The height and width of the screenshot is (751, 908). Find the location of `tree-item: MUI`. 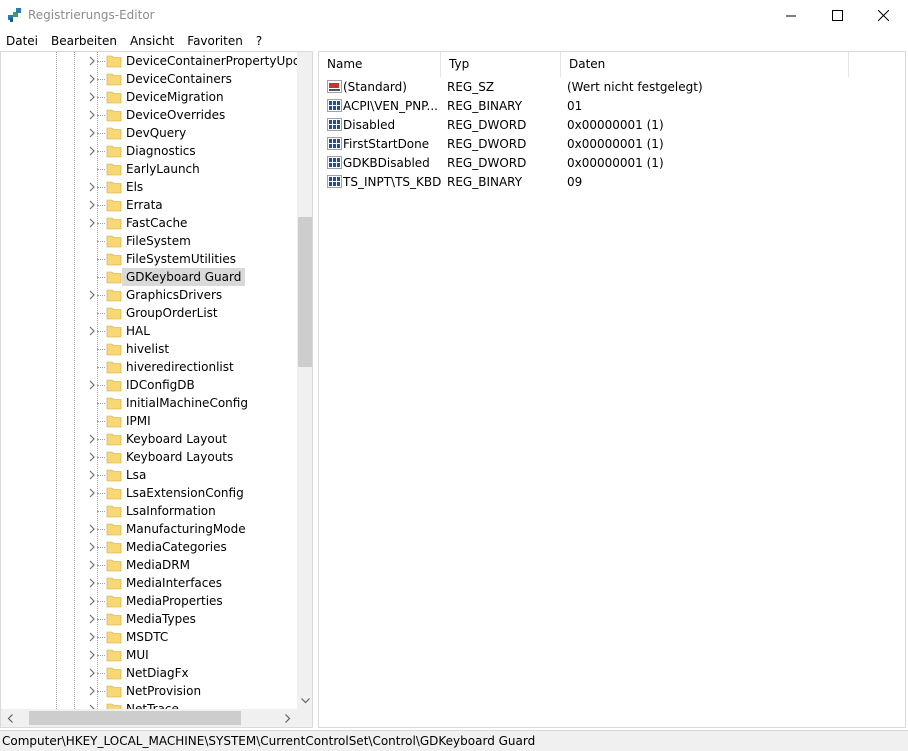

tree-item: MUI is located at coordinates (149, 655).